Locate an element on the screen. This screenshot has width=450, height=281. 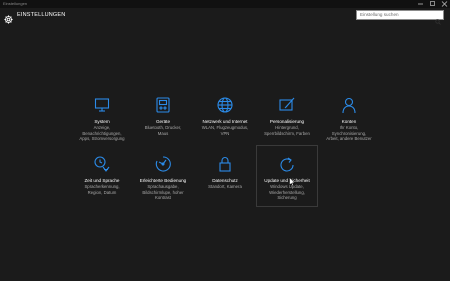
tile-description: WLAN, Flugzeugmodus, VPN is located at coordinates (225, 130).